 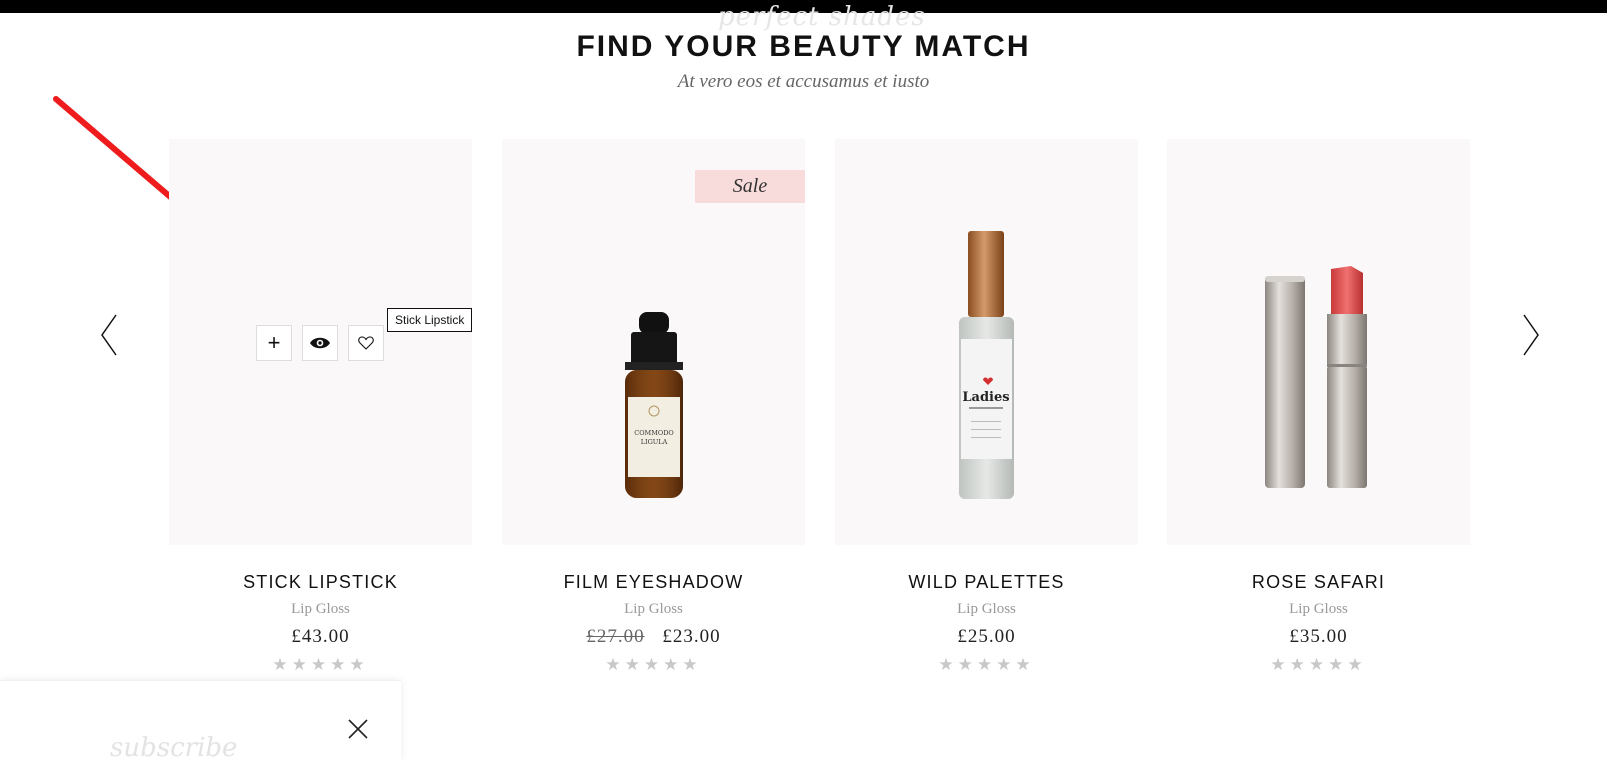 I want to click on eye-icon, so click(x=320, y=343).